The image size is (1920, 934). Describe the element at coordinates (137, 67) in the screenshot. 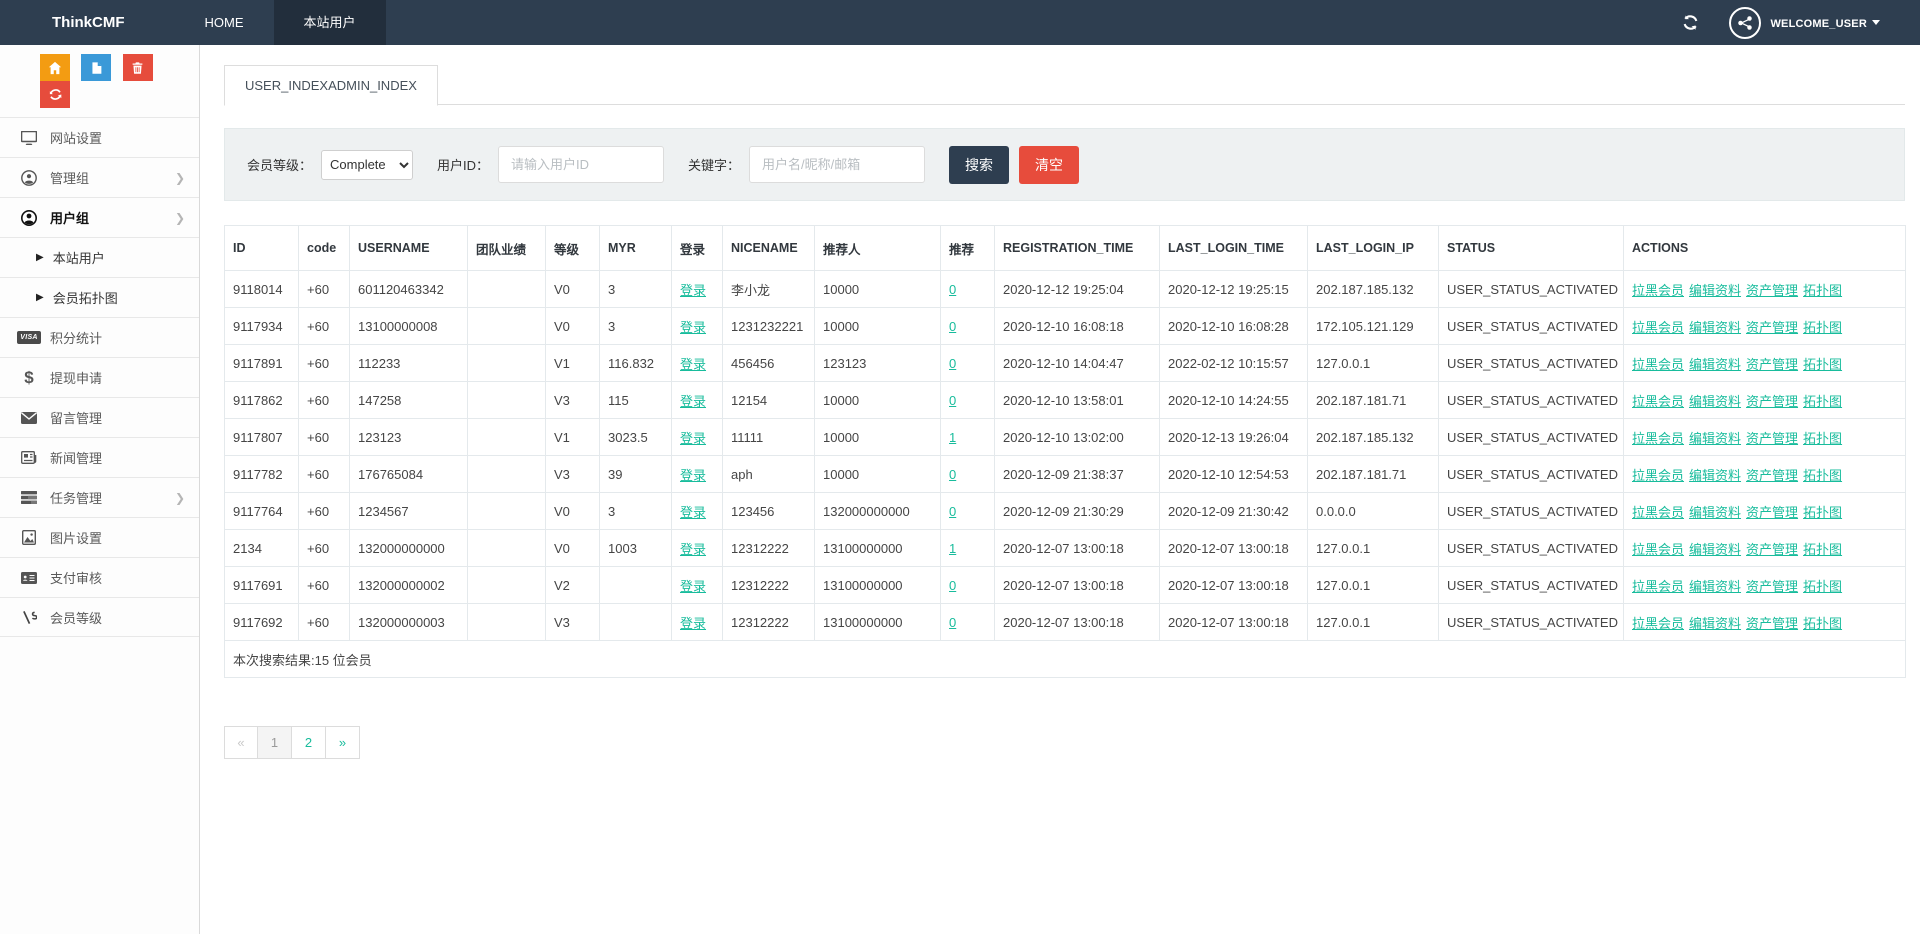

I see `trash-icon` at that location.